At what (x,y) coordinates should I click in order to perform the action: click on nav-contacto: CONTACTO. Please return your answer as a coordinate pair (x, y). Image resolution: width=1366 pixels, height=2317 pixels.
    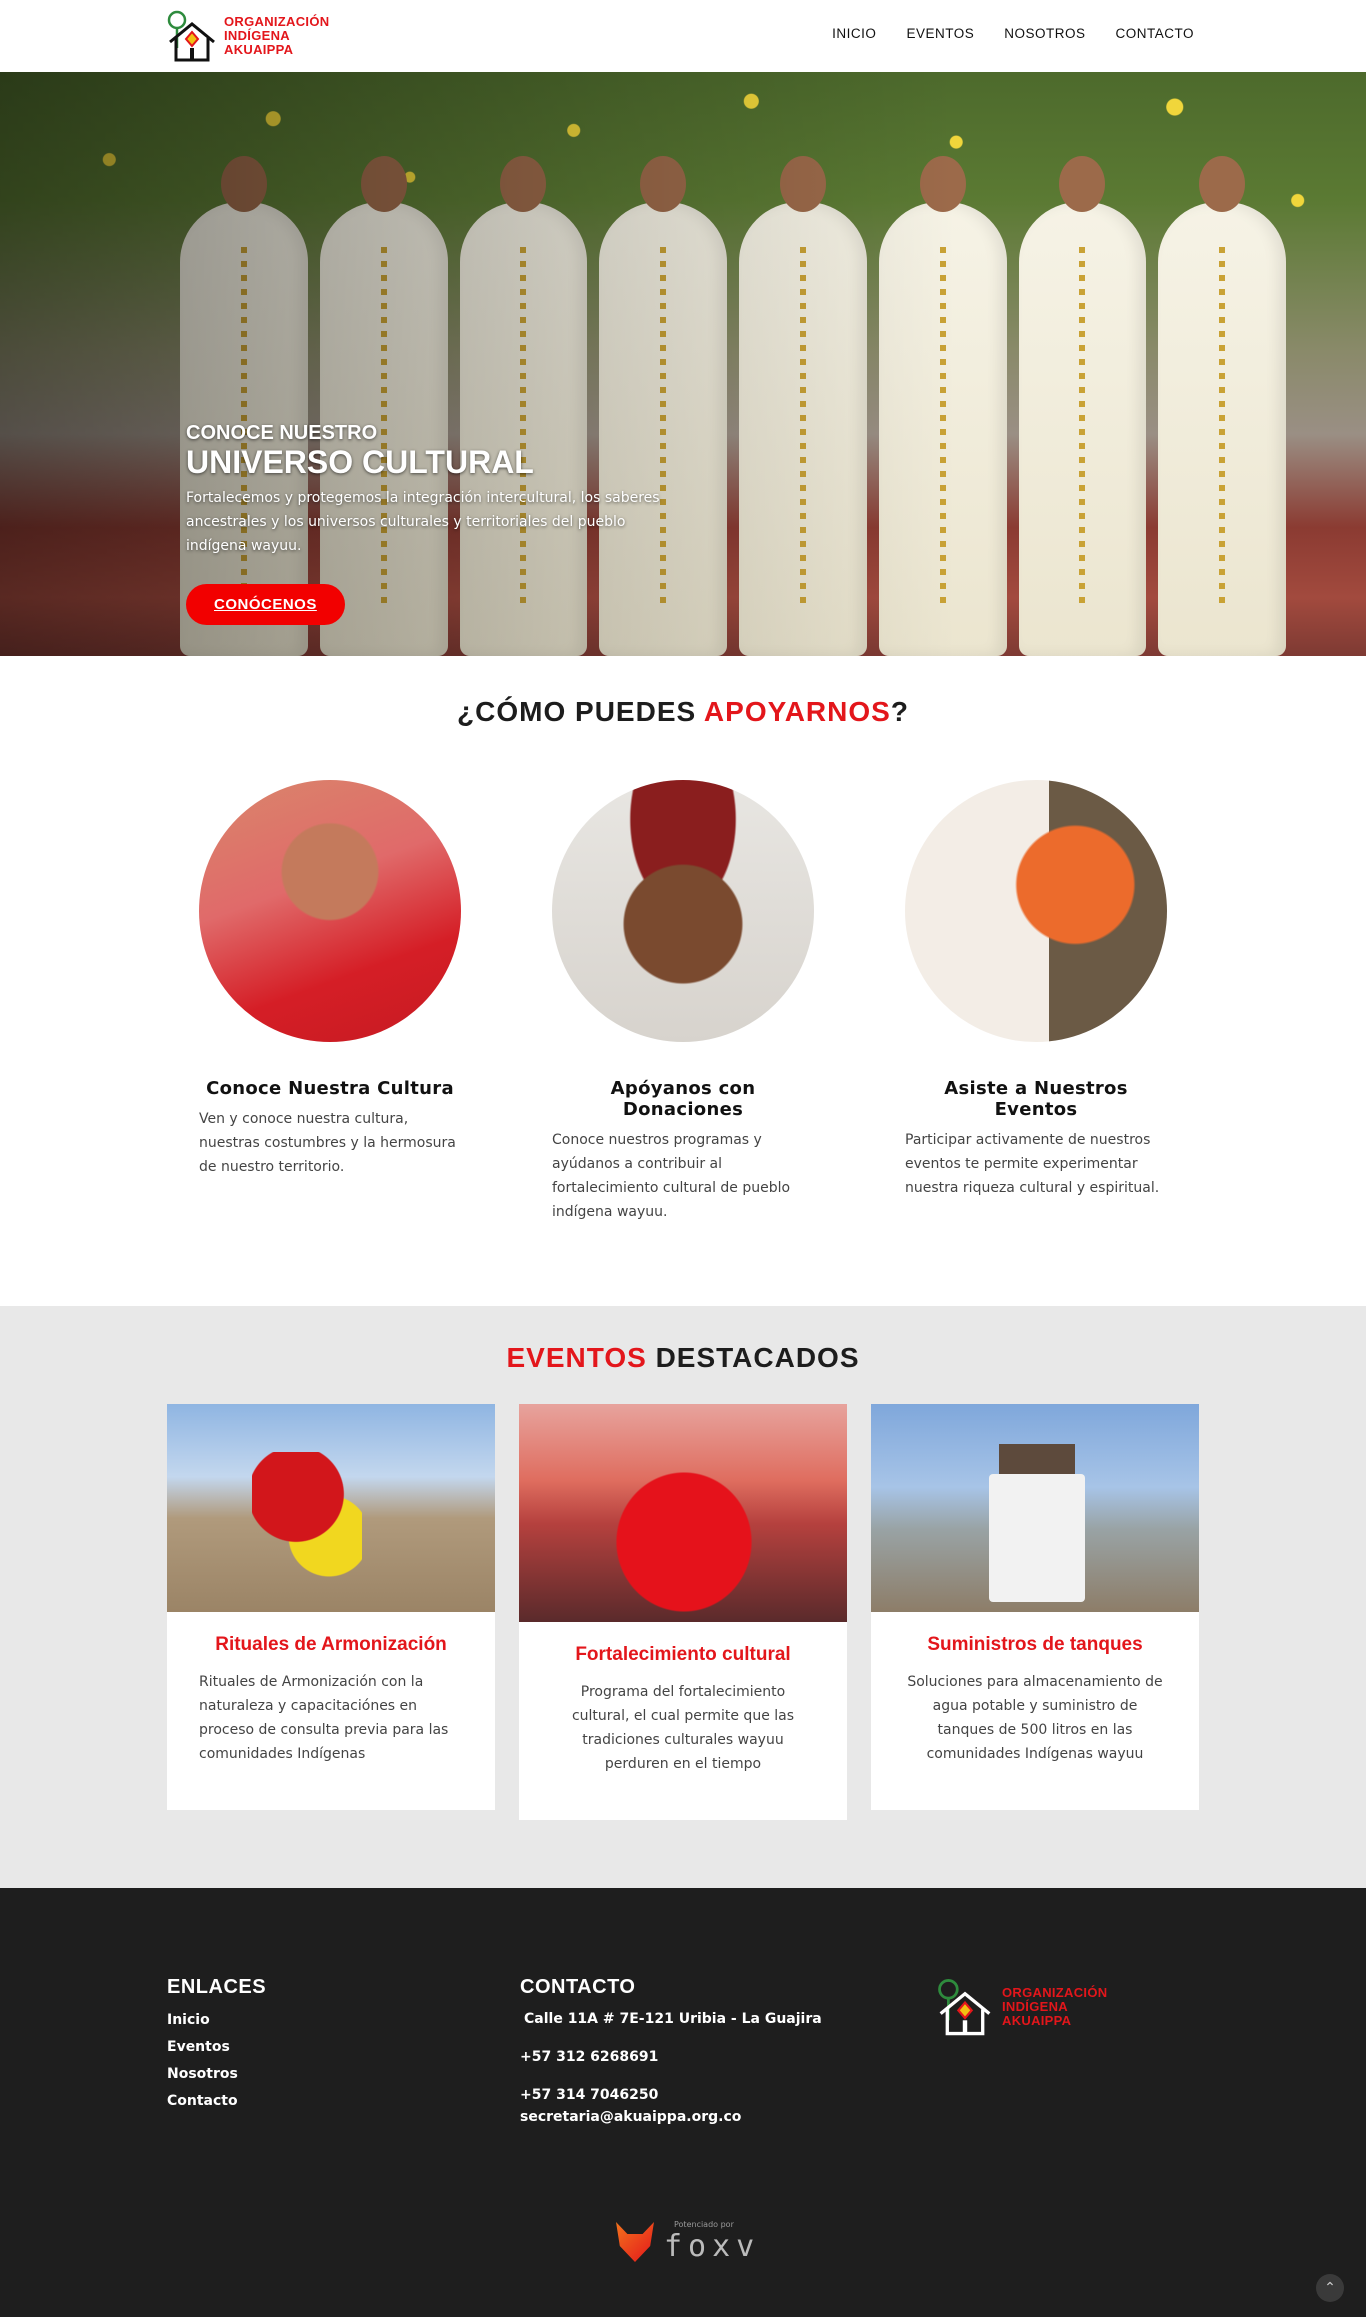
    Looking at the image, I should click on (1154, 33).